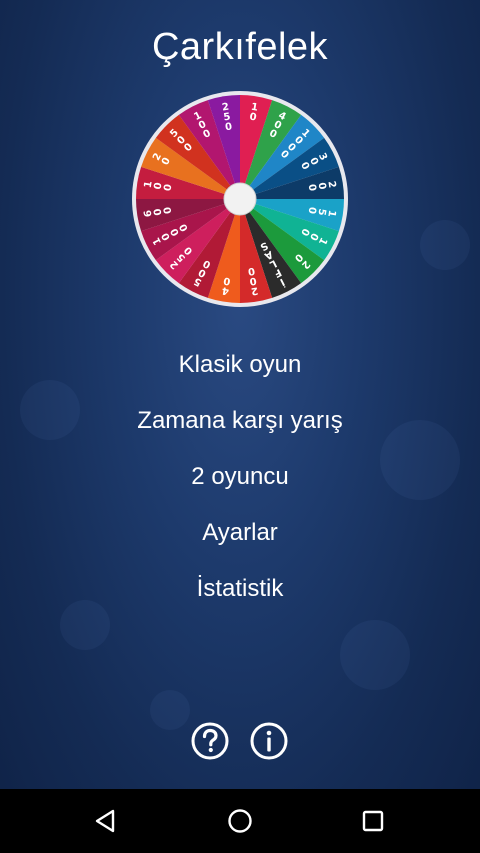 Image resolution: width=480 pixels, height=853 pixels. I want to click on question-circle-icon, so click(210, 741).